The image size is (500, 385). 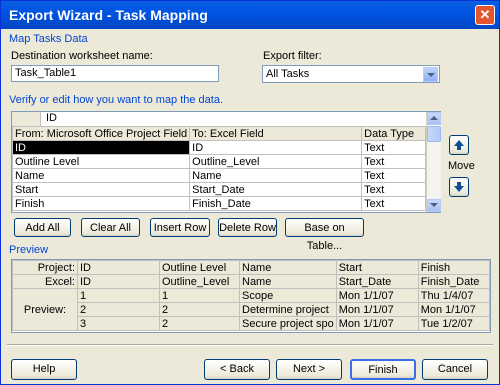 What do you see at coordinates (219, 119) in the screenshot?
I see `mapping-edit-row: ID` at bounding box center [219, 119].